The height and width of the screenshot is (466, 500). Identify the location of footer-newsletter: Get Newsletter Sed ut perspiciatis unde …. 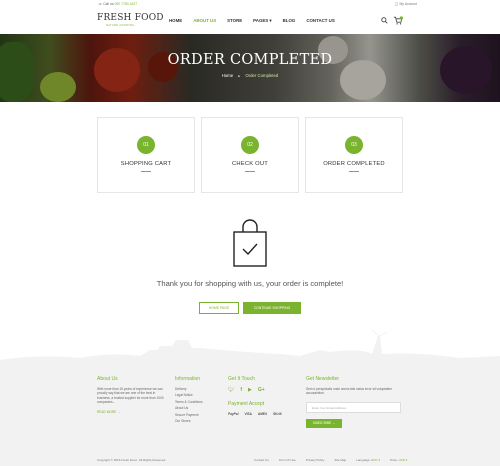
(354, 402).